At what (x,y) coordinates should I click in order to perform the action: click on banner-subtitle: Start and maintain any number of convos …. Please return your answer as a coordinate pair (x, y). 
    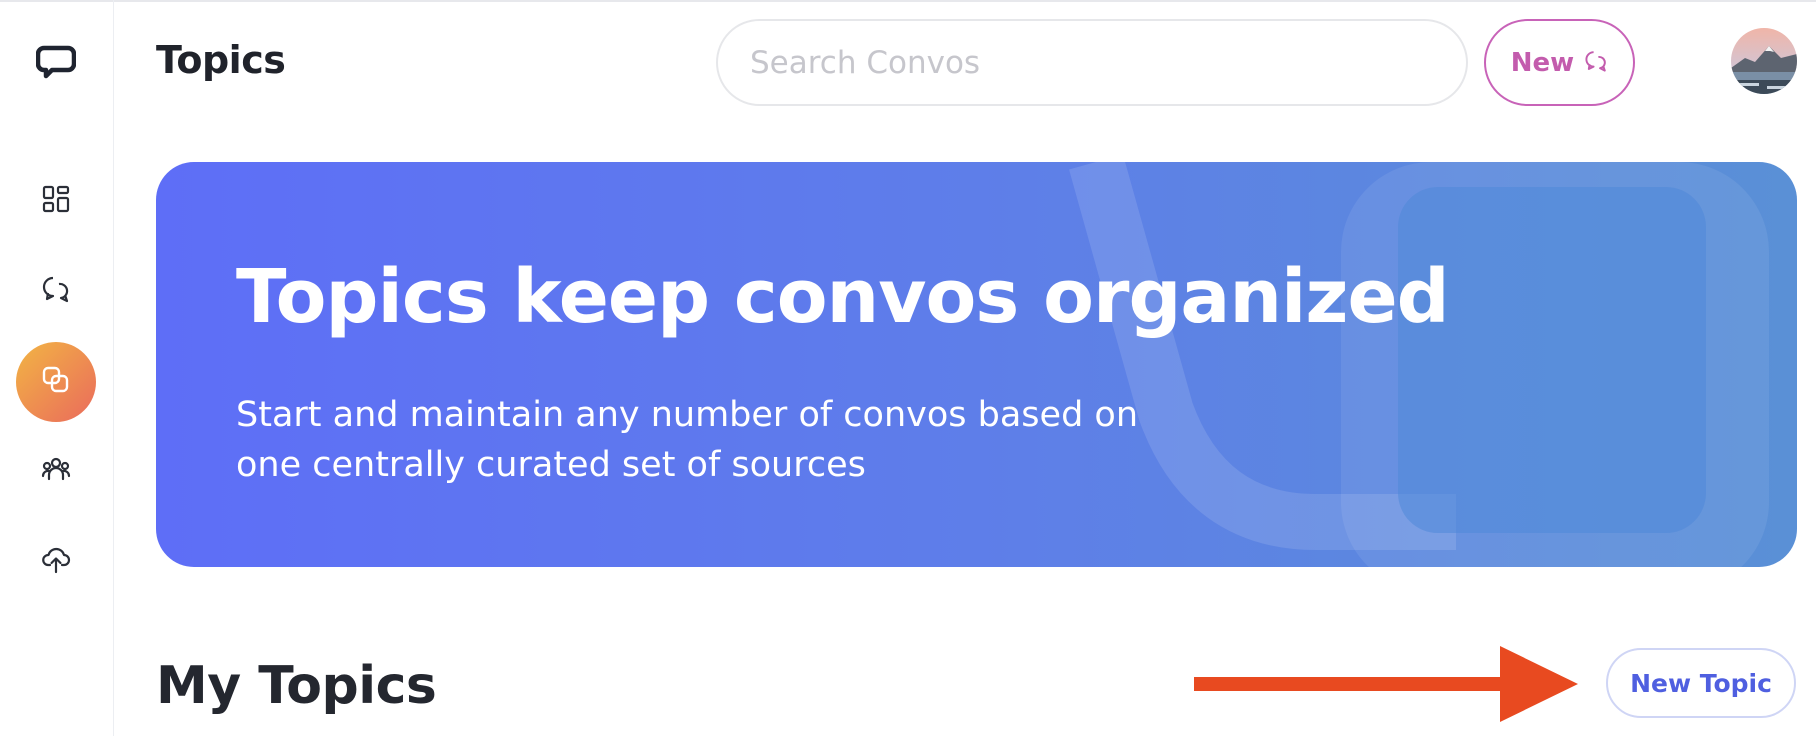
    Looking at the image, I should click on (687, 440).